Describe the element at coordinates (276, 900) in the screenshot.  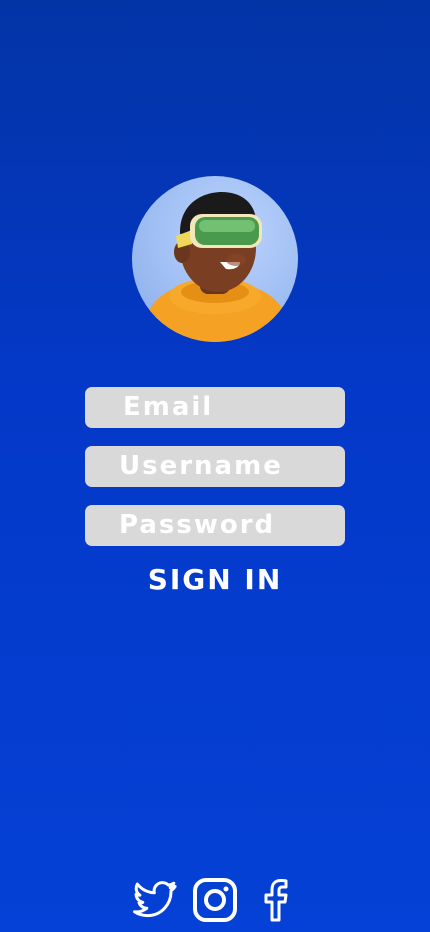
I see `facebook-icon` at that location.